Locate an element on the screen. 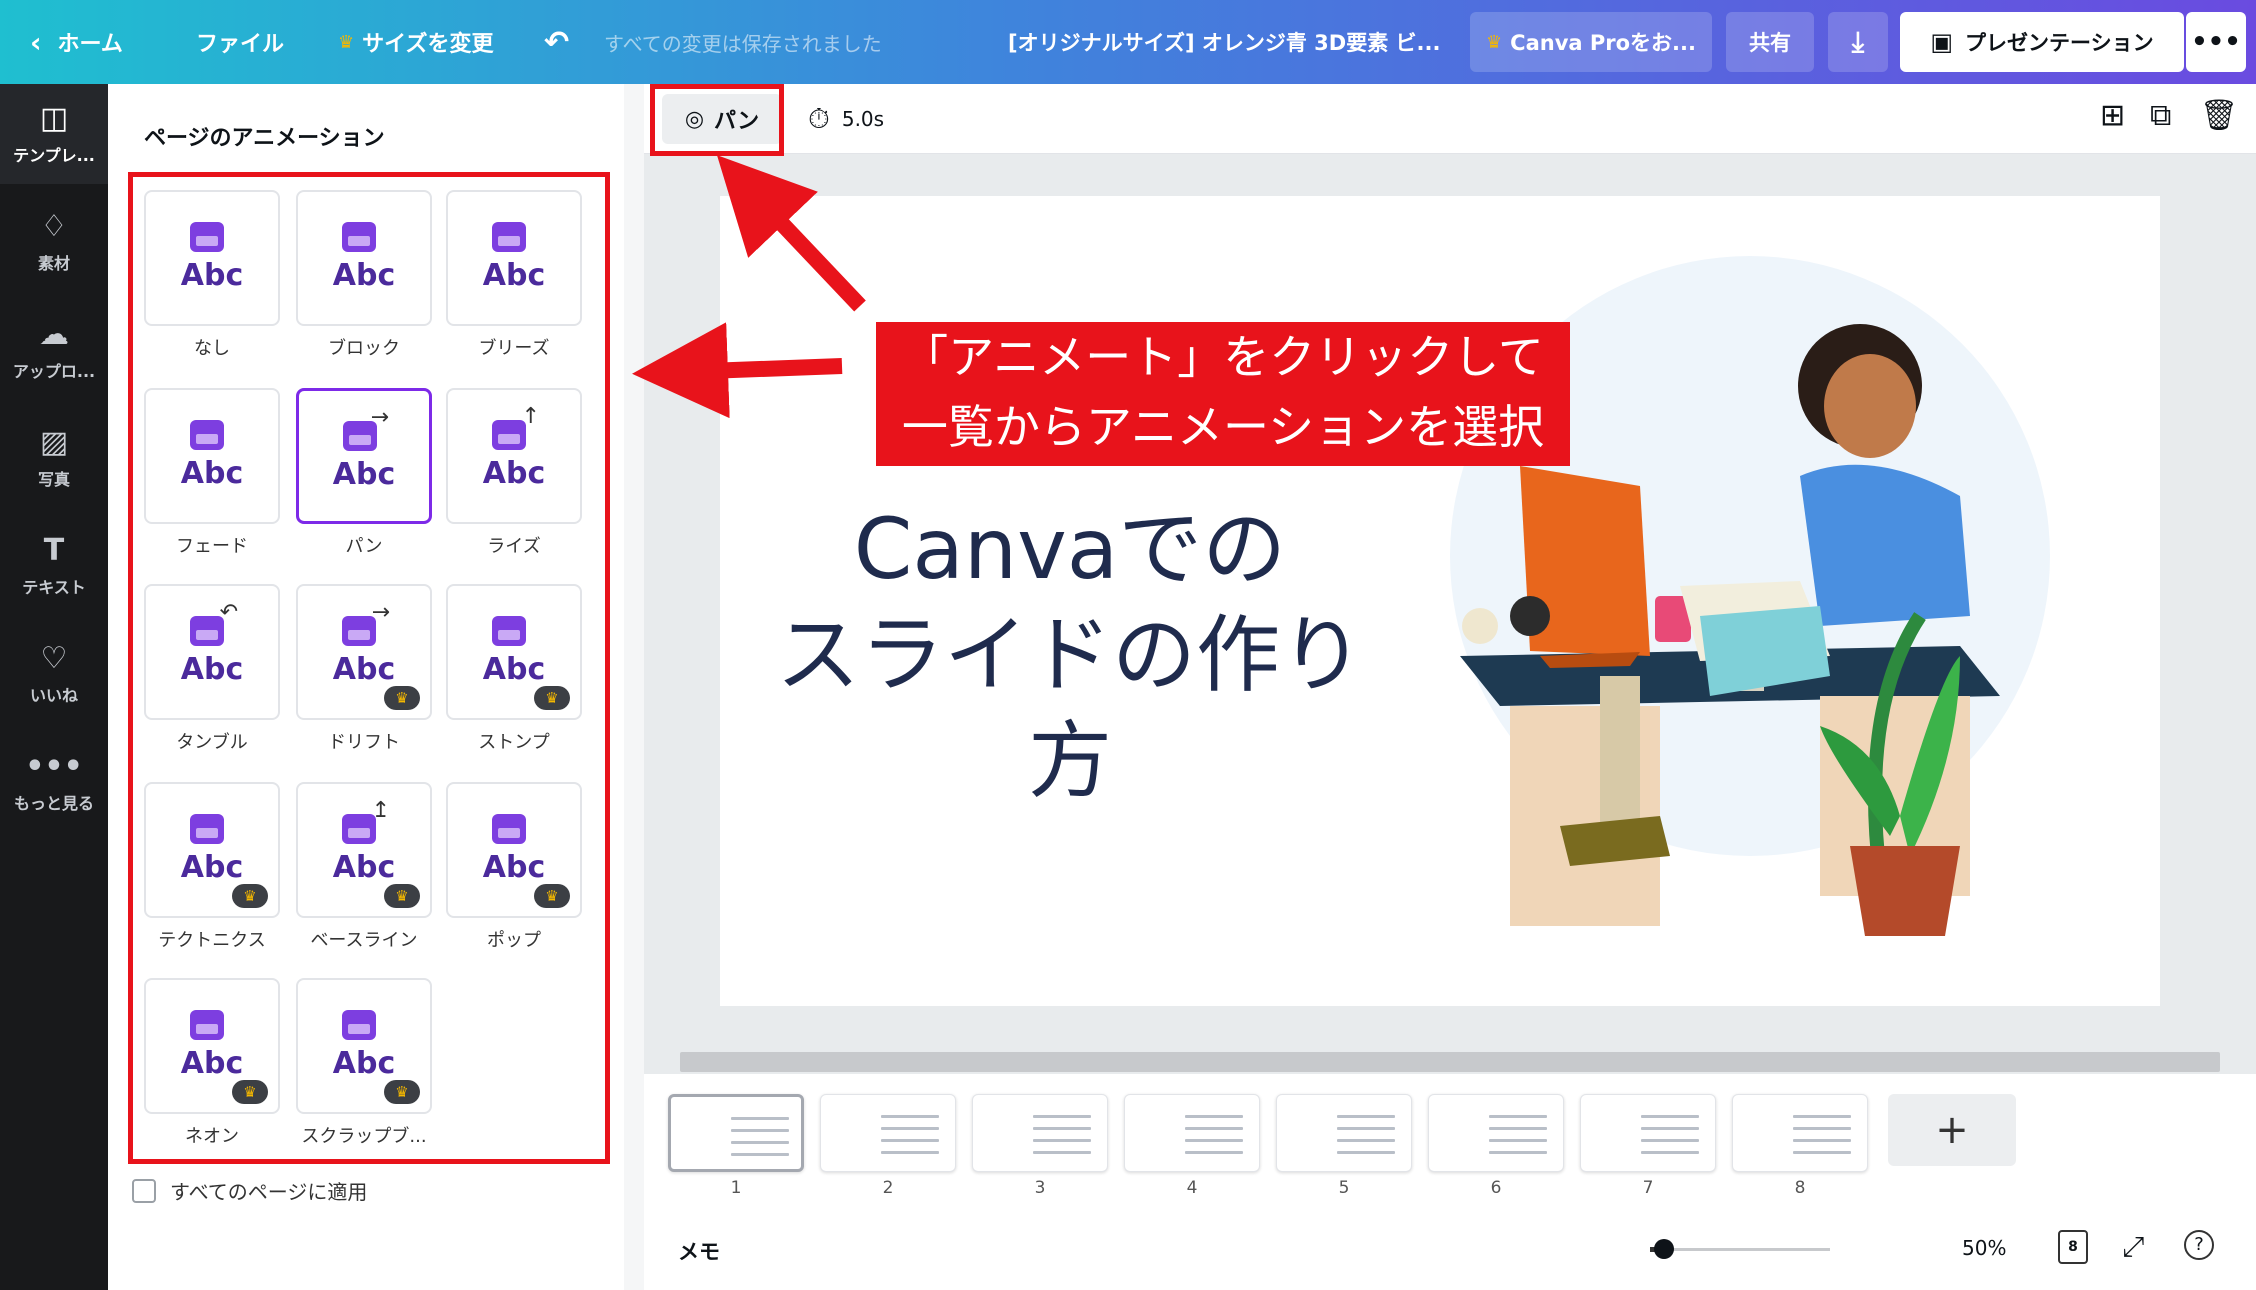 The height and width of the screenshot is (1290, 2256). fullscreen-icon: ⤢ is located at coordinates (2133, 1247).